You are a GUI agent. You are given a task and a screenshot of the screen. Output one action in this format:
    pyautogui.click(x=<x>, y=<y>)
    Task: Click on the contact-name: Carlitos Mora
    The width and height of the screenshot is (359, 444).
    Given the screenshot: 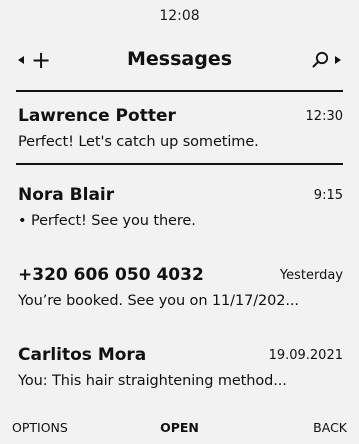 What is the action you would take?
    pyautogui.click(x=82, y=355)
    